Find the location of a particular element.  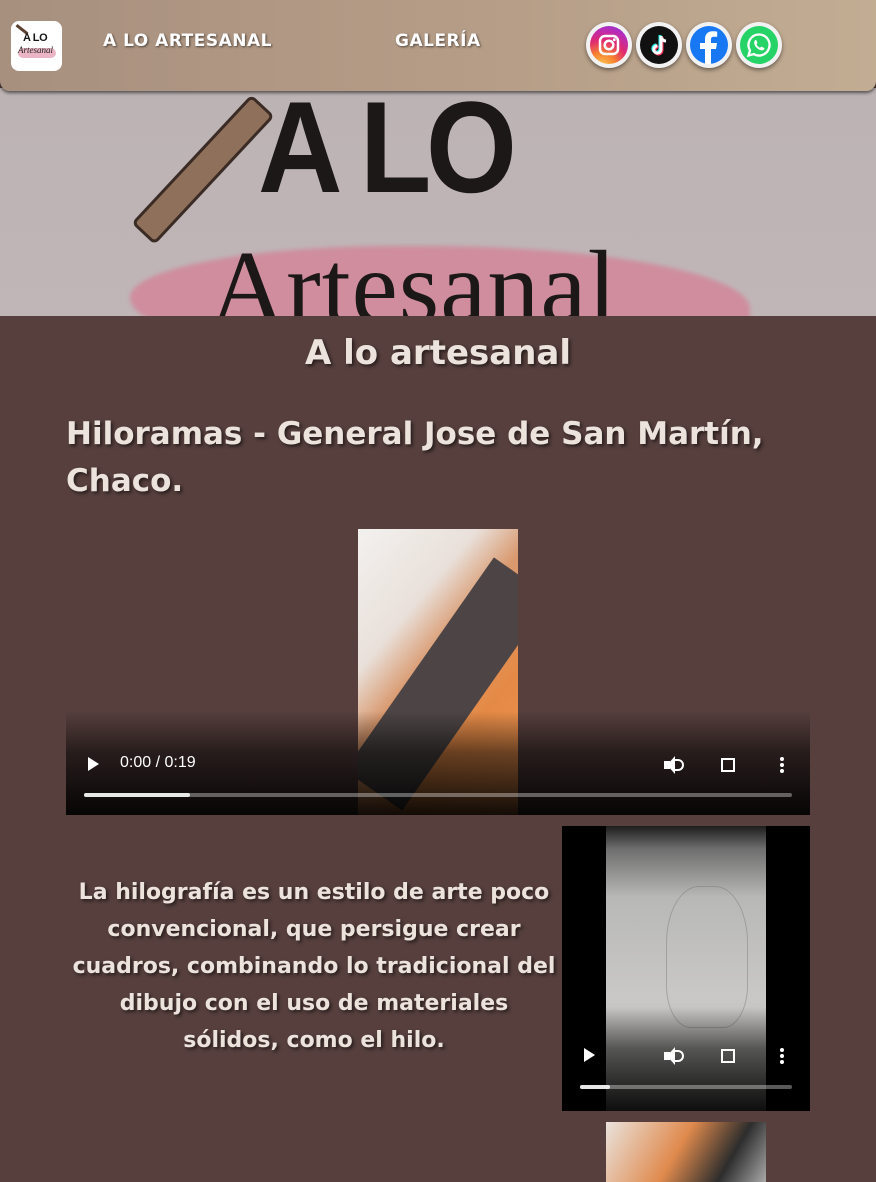

instagram-button is located at coordinates (609, 45).